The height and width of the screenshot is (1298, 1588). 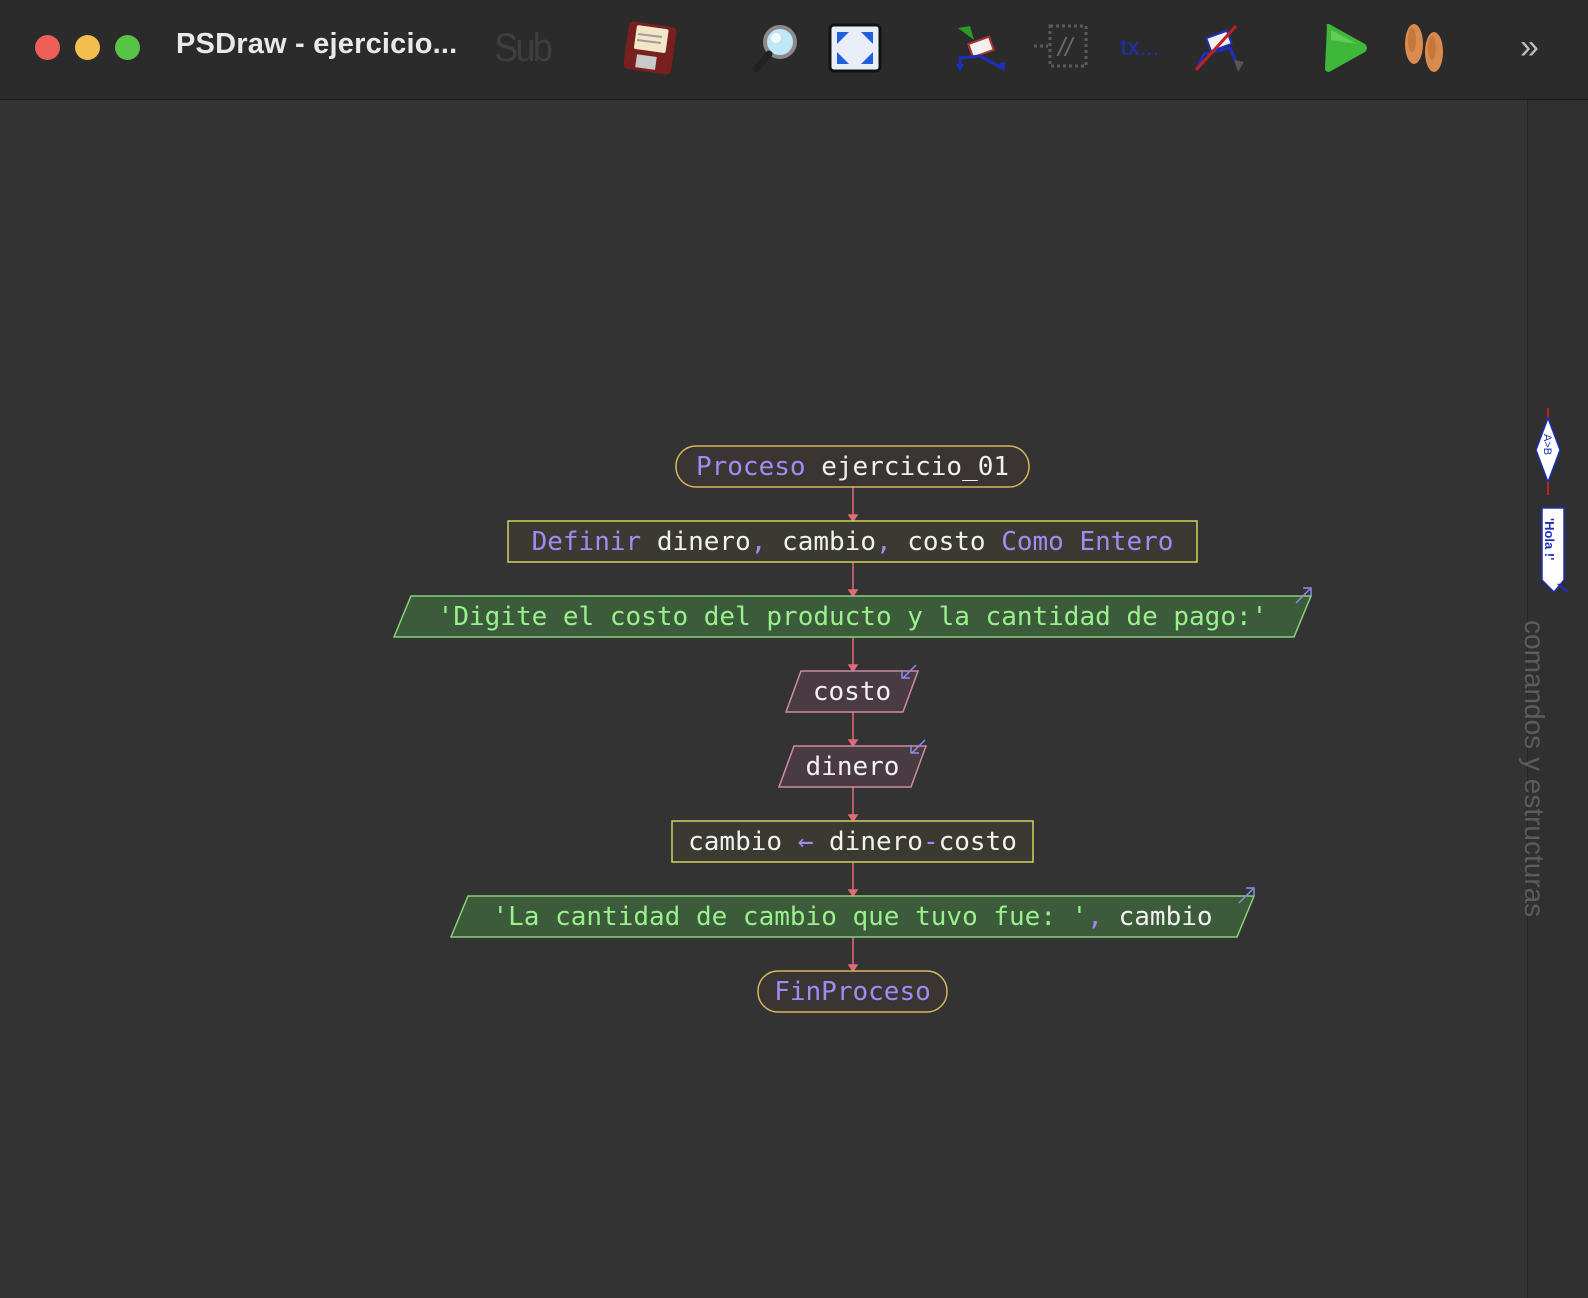 I want to click on input1-var: costo, so click(x=852, y=691).